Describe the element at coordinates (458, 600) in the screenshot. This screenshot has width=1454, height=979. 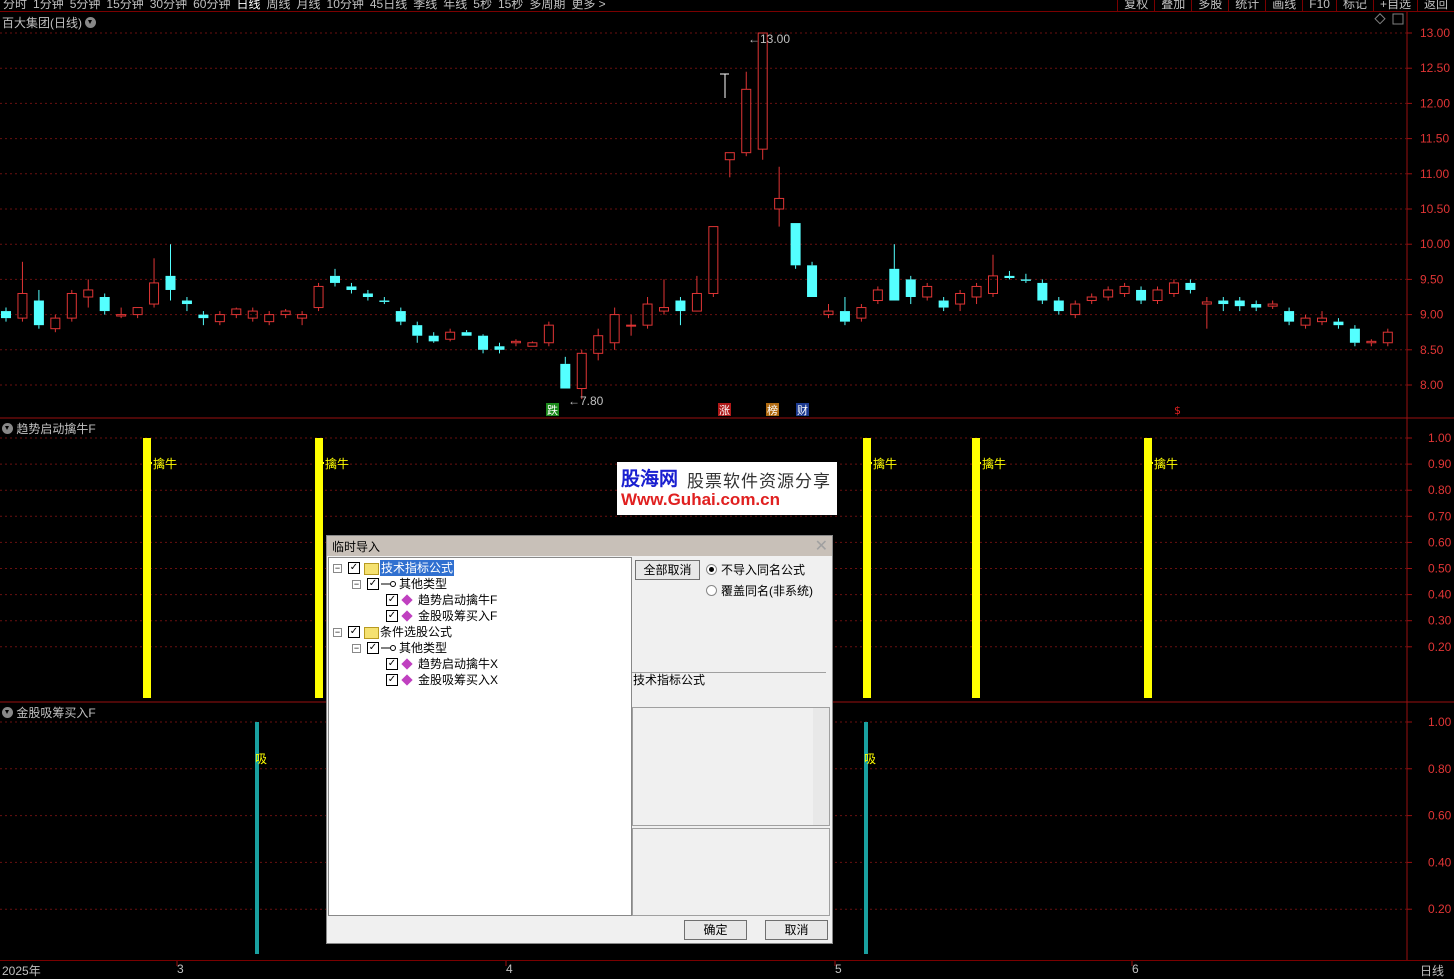
I see `tree-node-label: 趋势启动擒牛F` at that location.